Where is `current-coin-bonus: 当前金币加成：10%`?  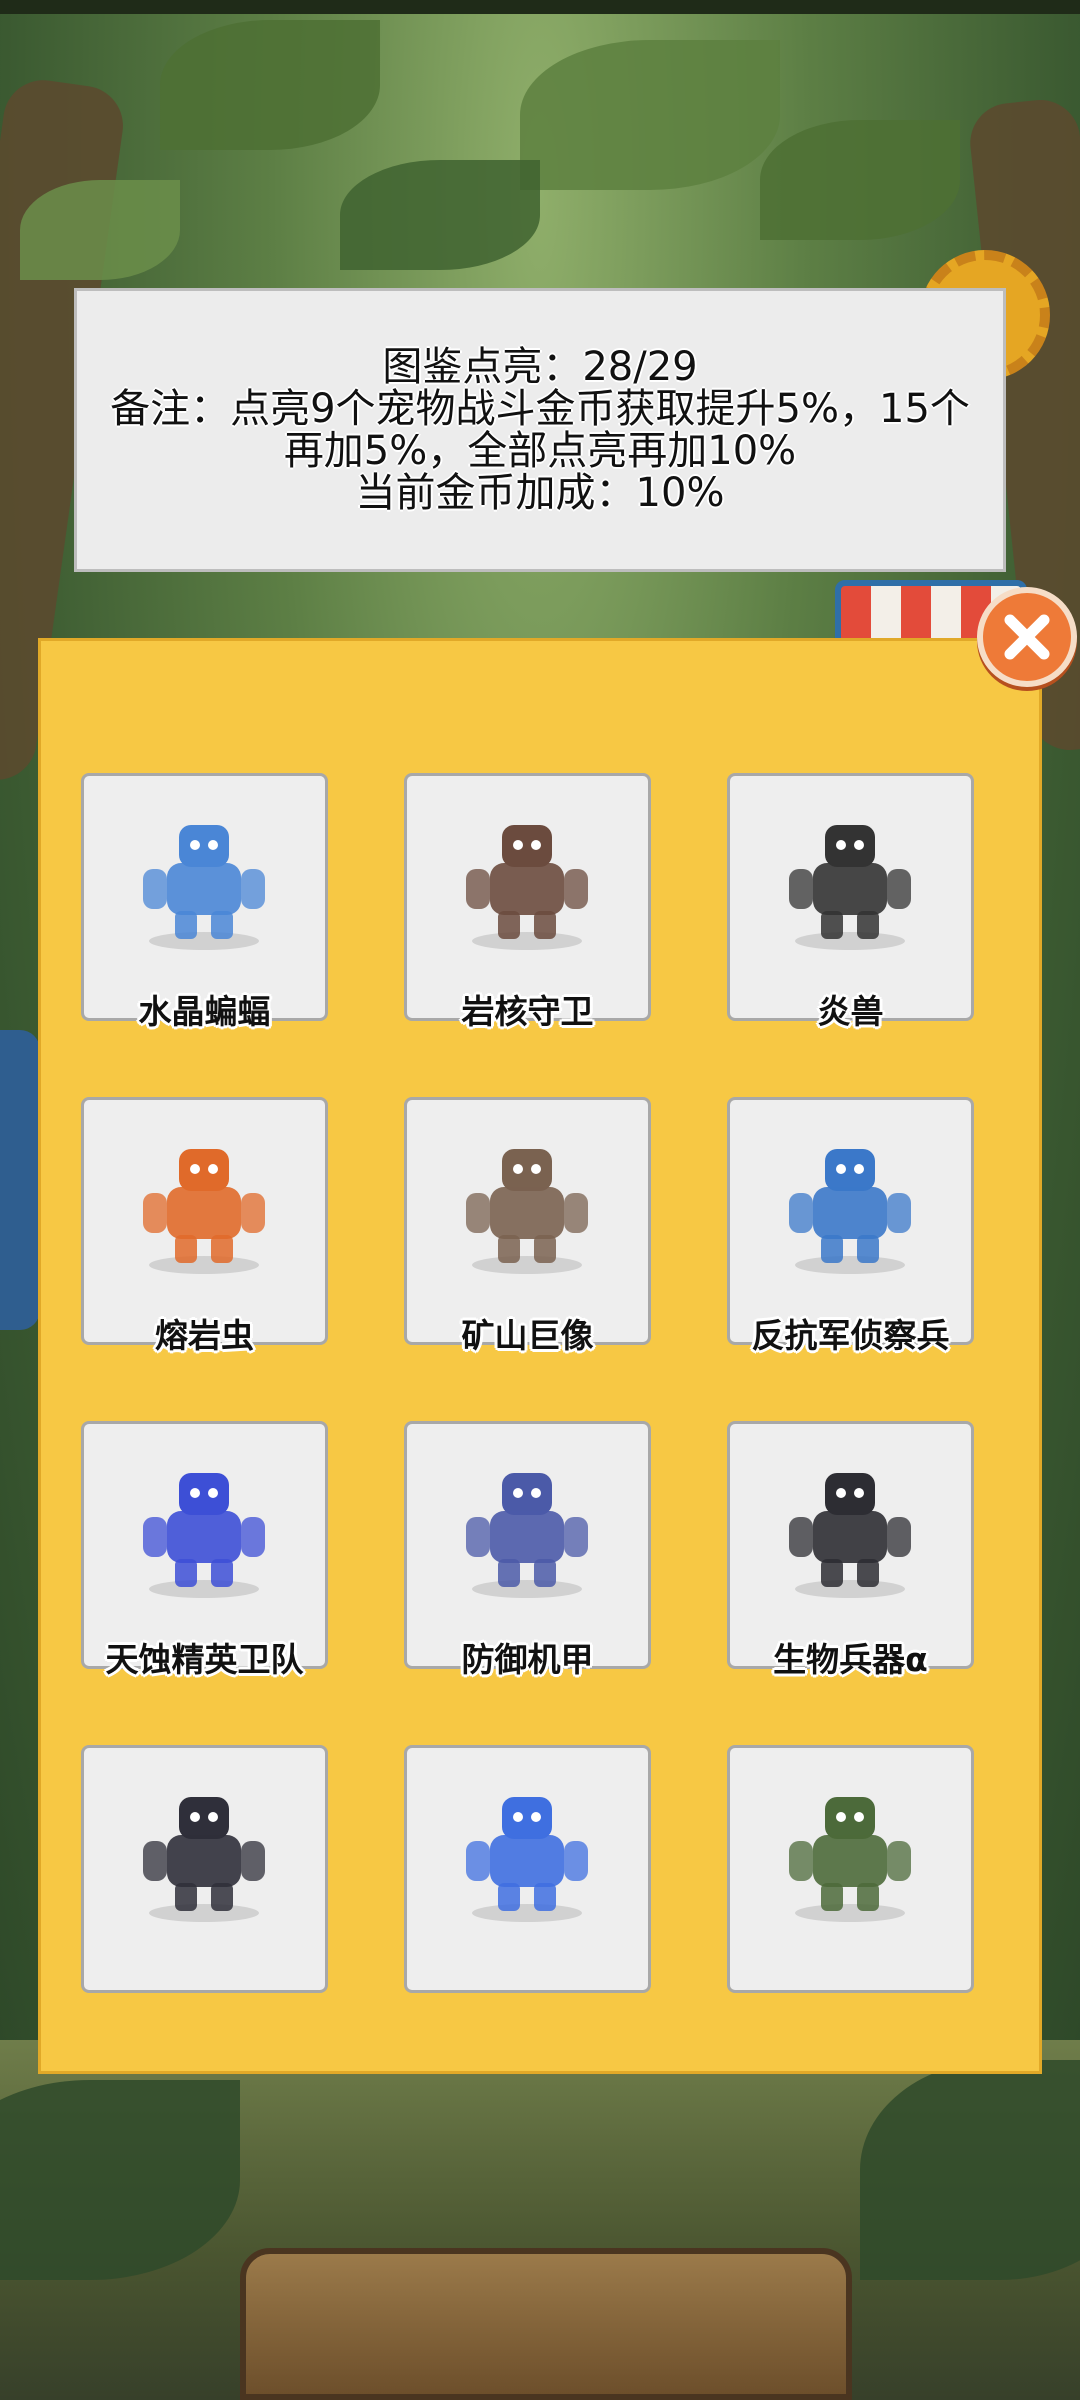
current-coin-bonus: 当前金币加成：10% is located at coordinates (540, 493).